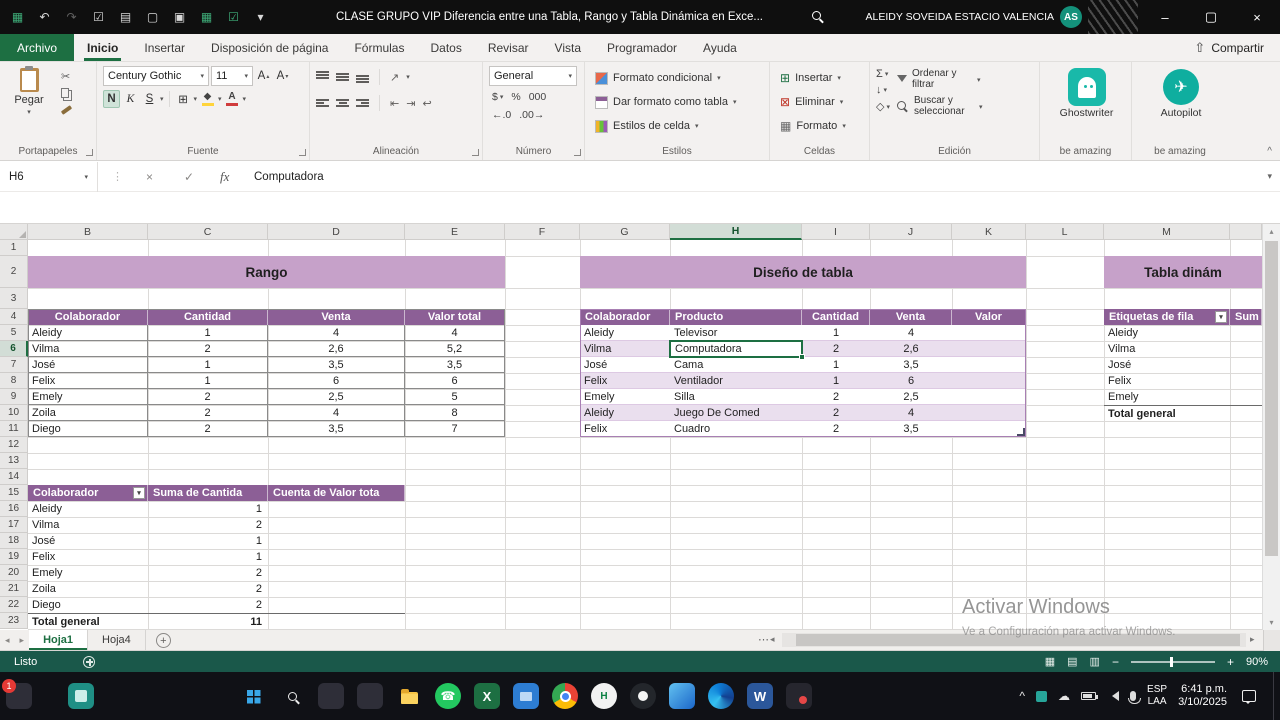  I want to click on font-size-select: 11 ▾, so click(232, 76).